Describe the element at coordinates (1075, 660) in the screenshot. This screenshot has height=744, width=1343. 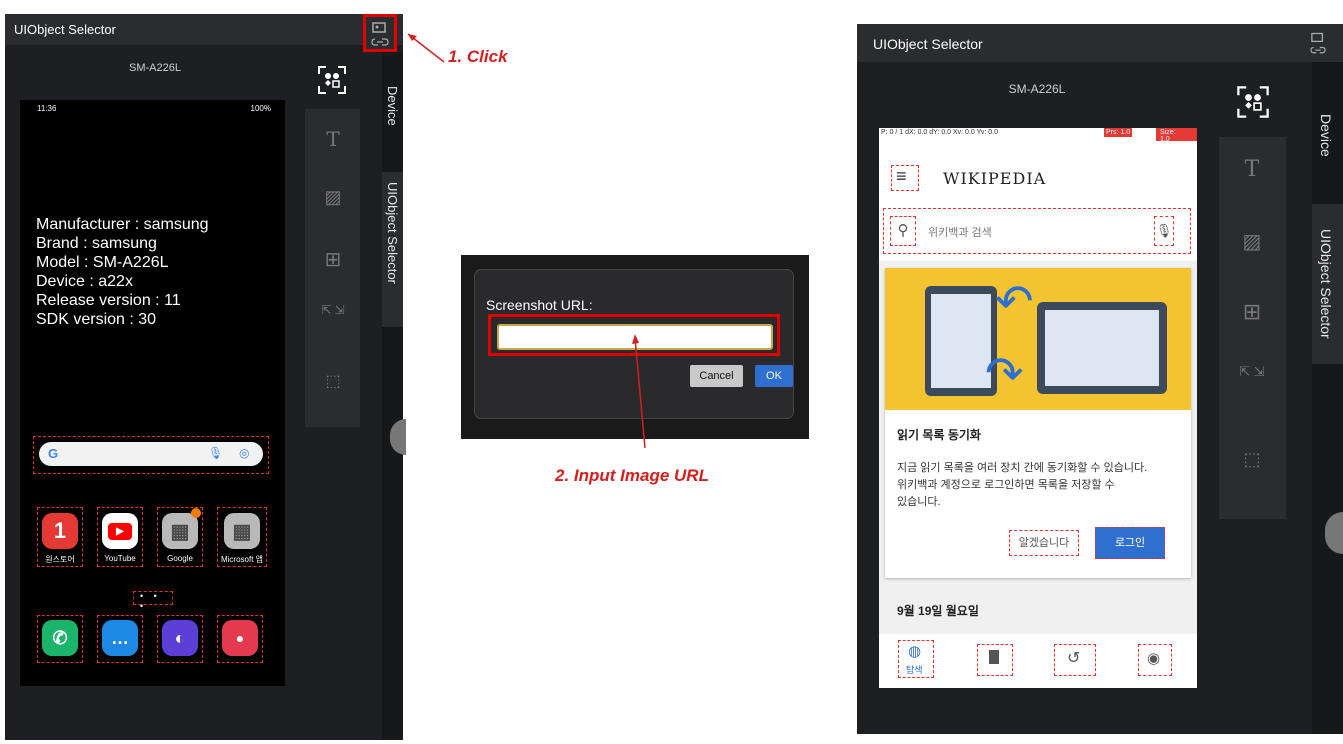
I see `nav-history: ↺` at that location.